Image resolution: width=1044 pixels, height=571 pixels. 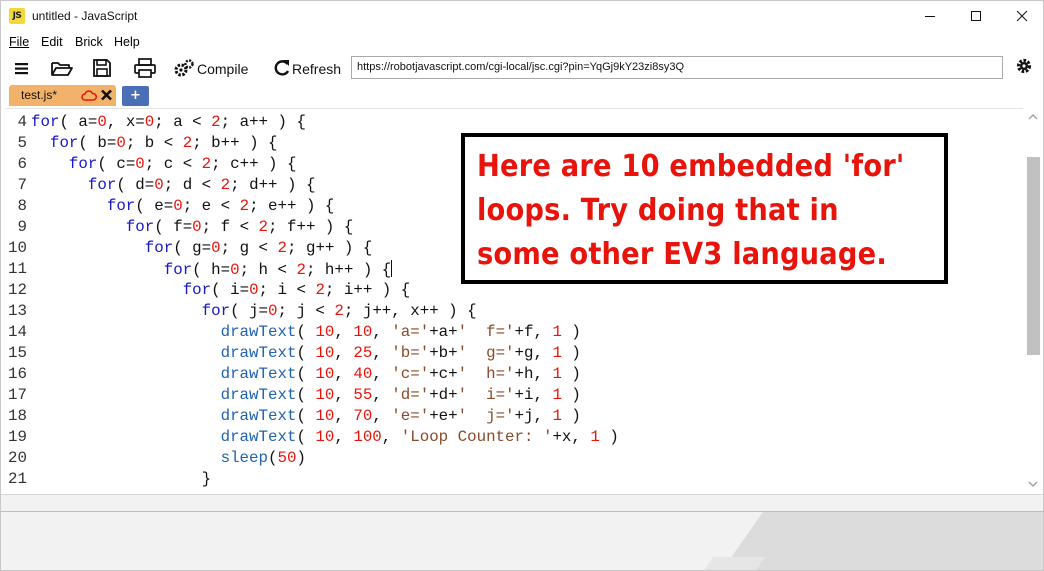 What do you see at coordinates (17, 269) in the screenshot?
I see `line-number: 11` at bounding box center [17, 269].